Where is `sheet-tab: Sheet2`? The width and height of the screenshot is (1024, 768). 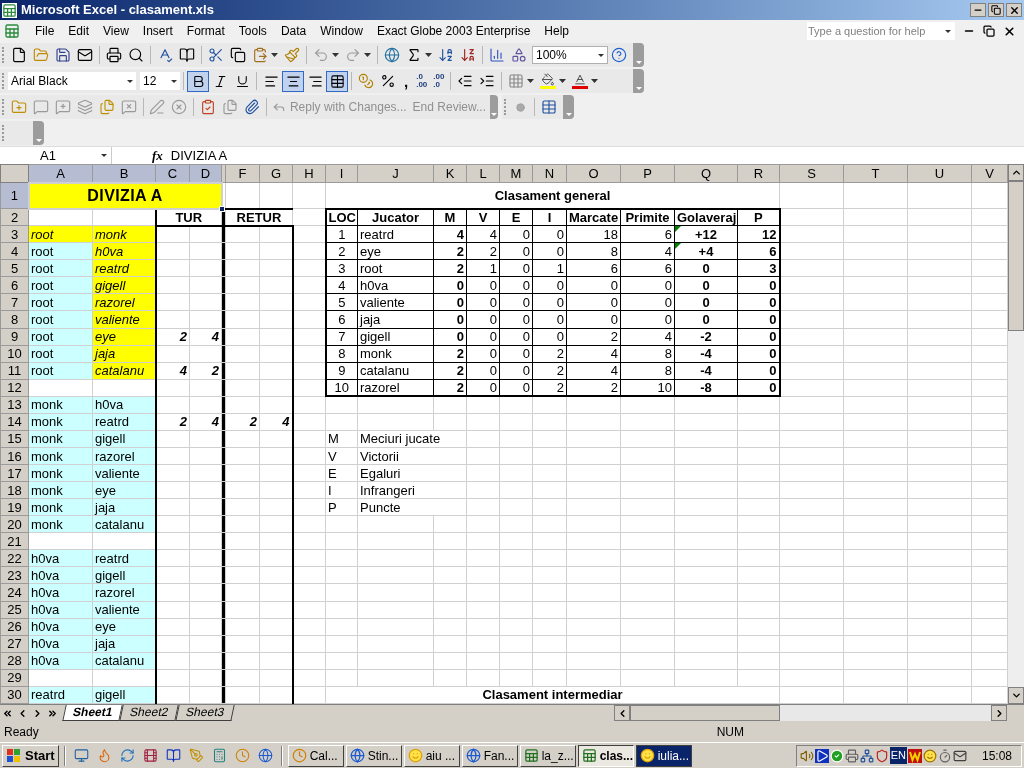
sheet-tab: Sheet2 is located at coordinates (149, 713).